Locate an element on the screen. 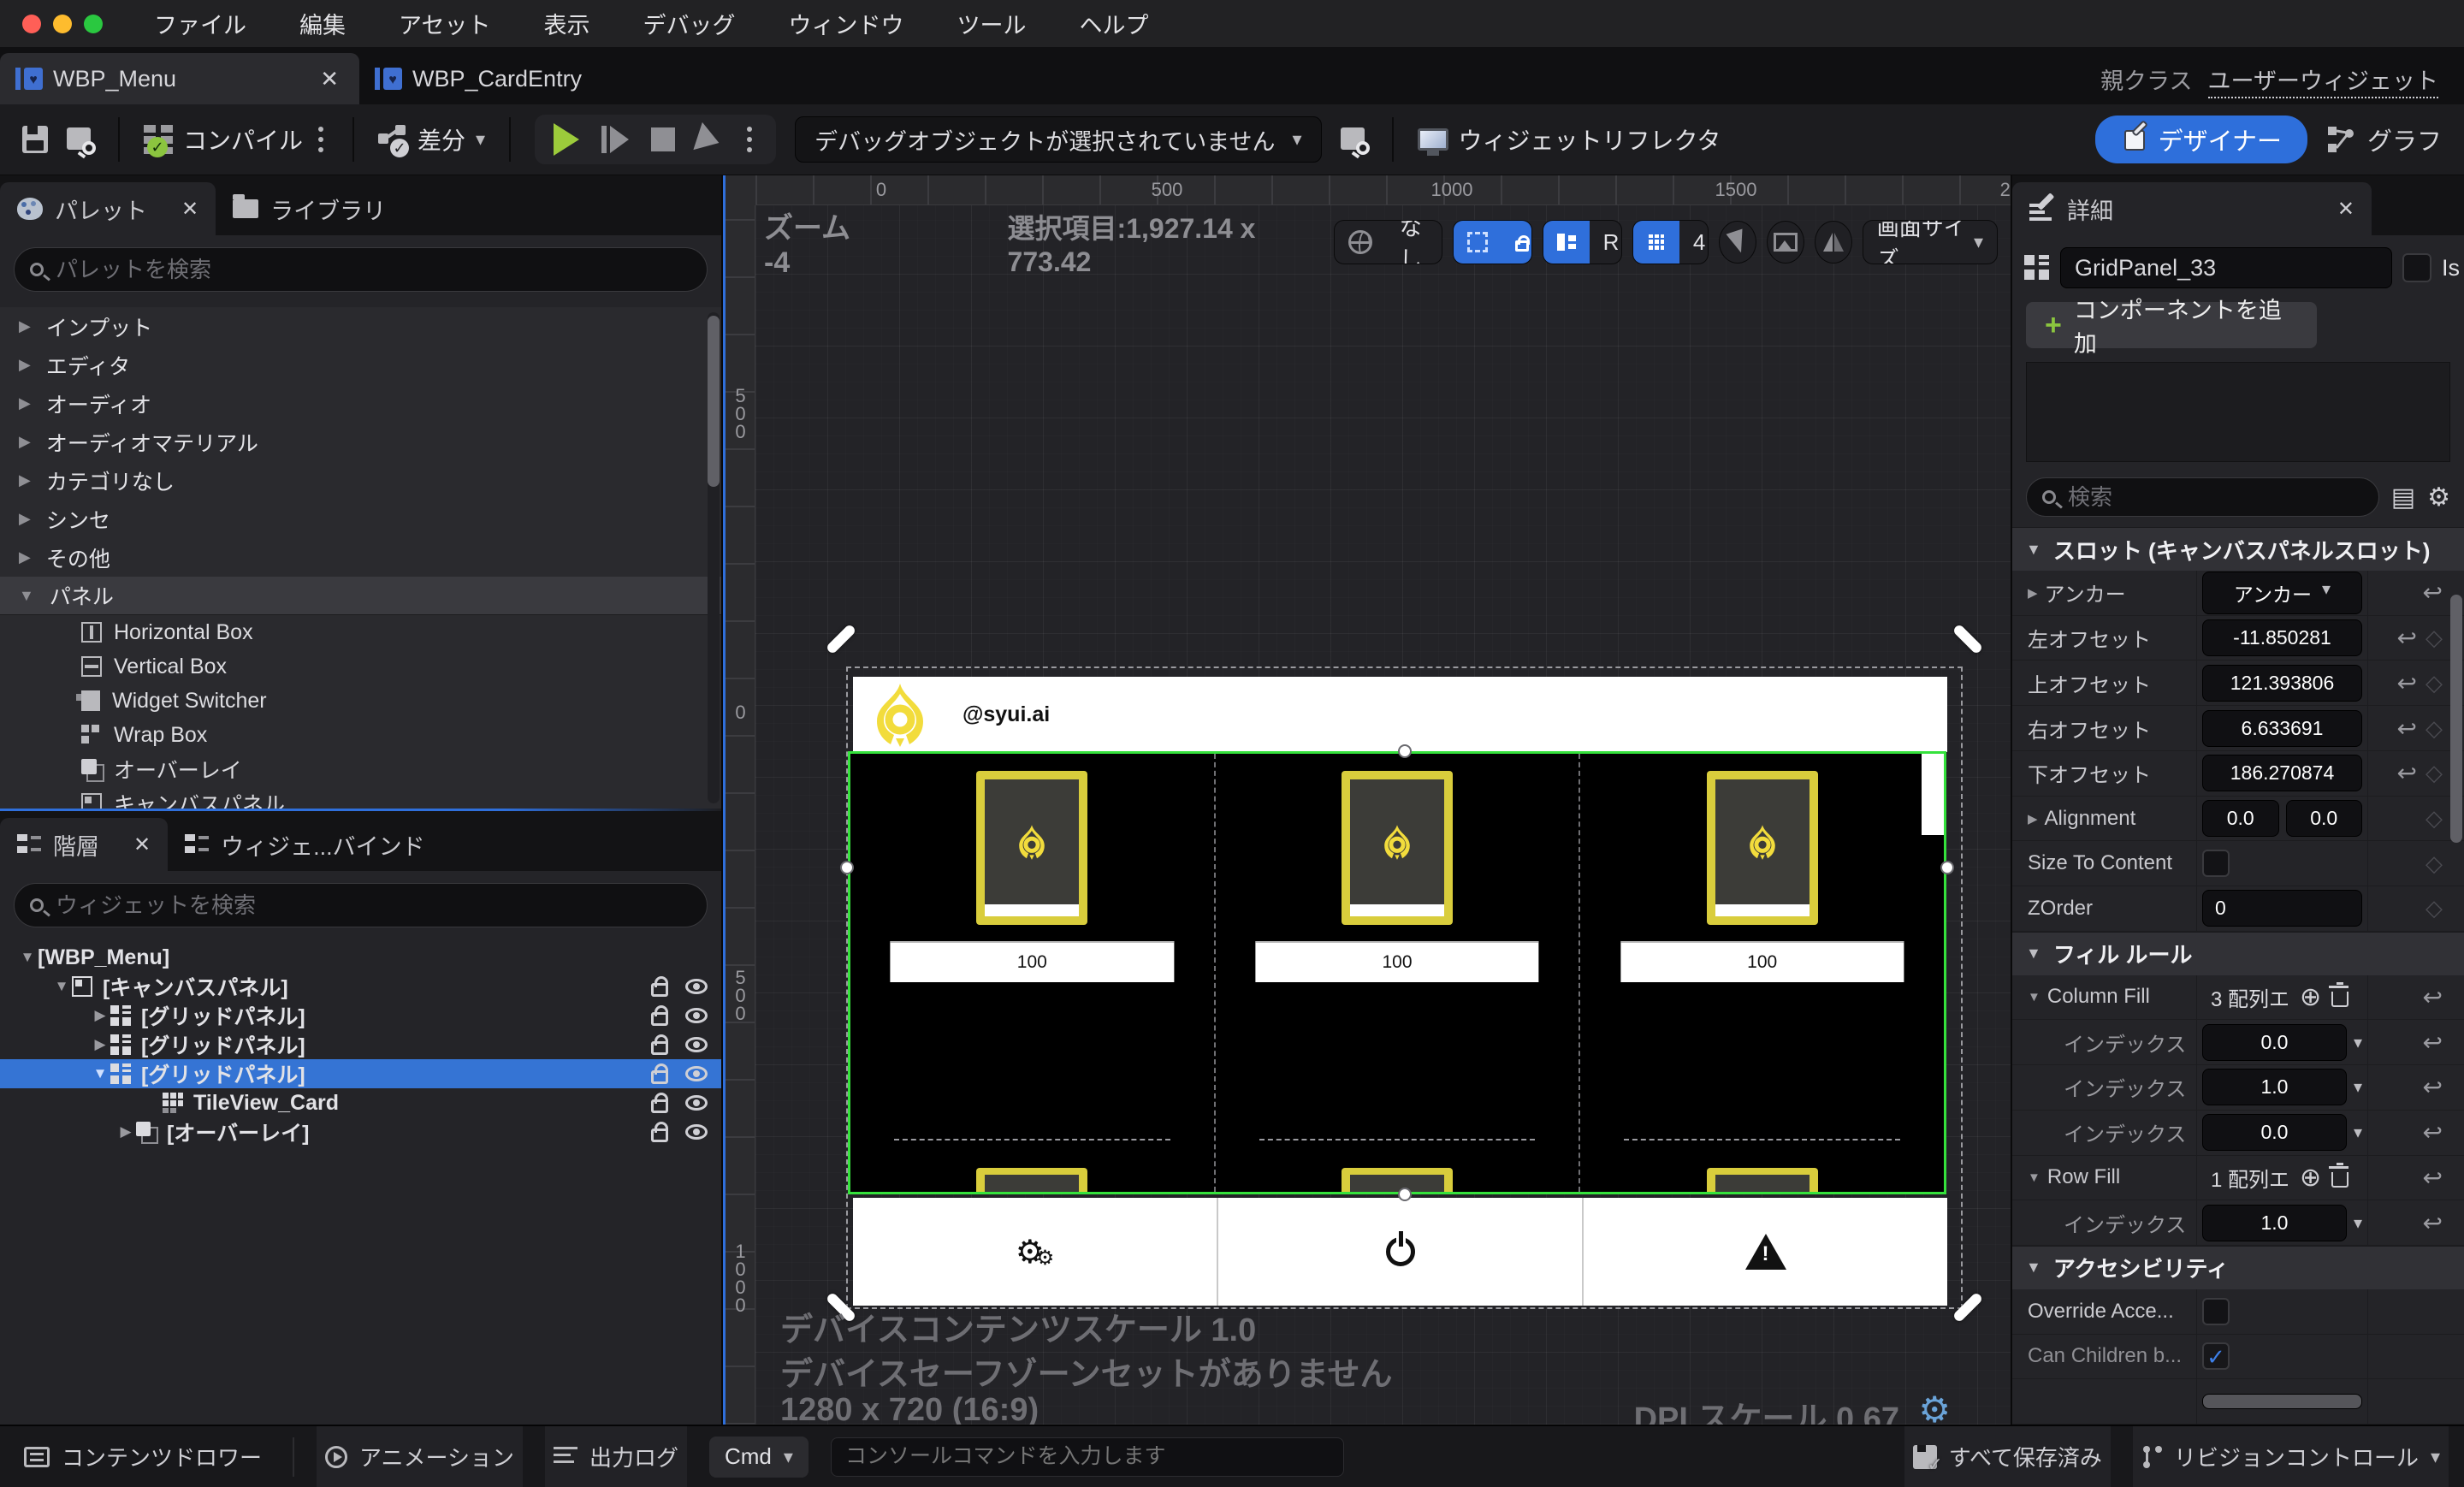  column-fill-1-field: 1.0 is located at coordinates (2274, 1087).